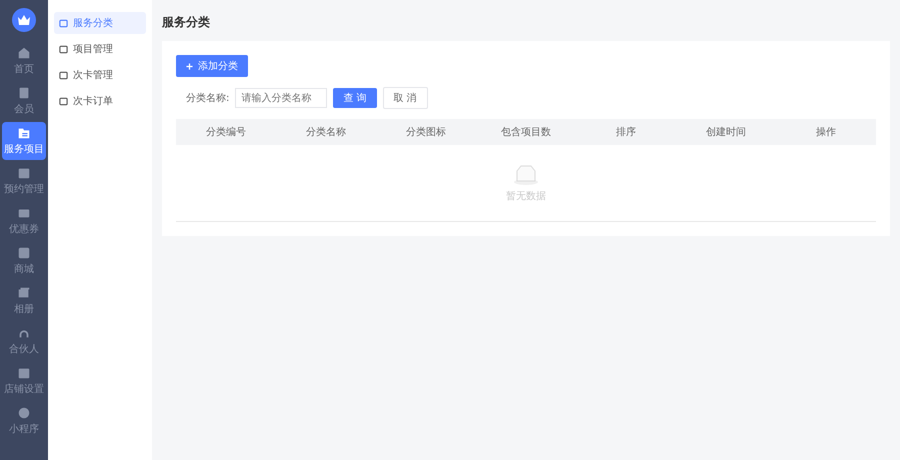 The height and width of the screenshot is (460, 900). What do you see at coordinates (24, 133) in the screenshot?
I see `folder-list-icon` at bounding box center [24, 133].